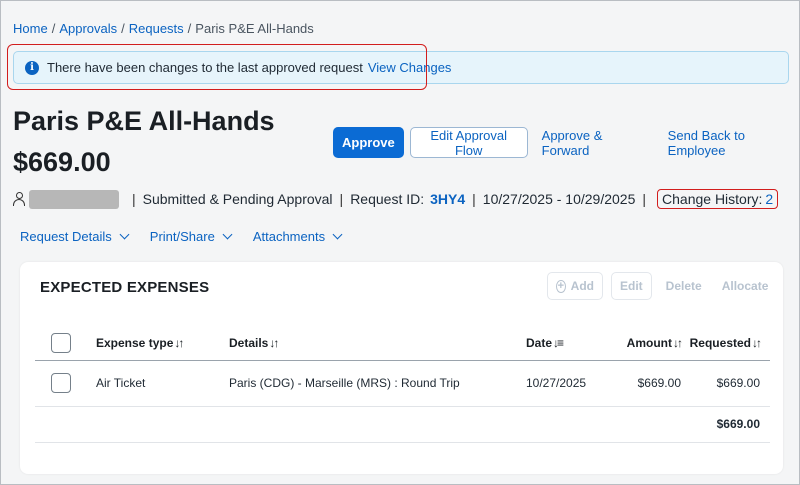 The width and height of the screenshot is (800, 485). Describe the element at coordinates (684, 286) in the screenshot. I see `delete-button: Delete` at that location.